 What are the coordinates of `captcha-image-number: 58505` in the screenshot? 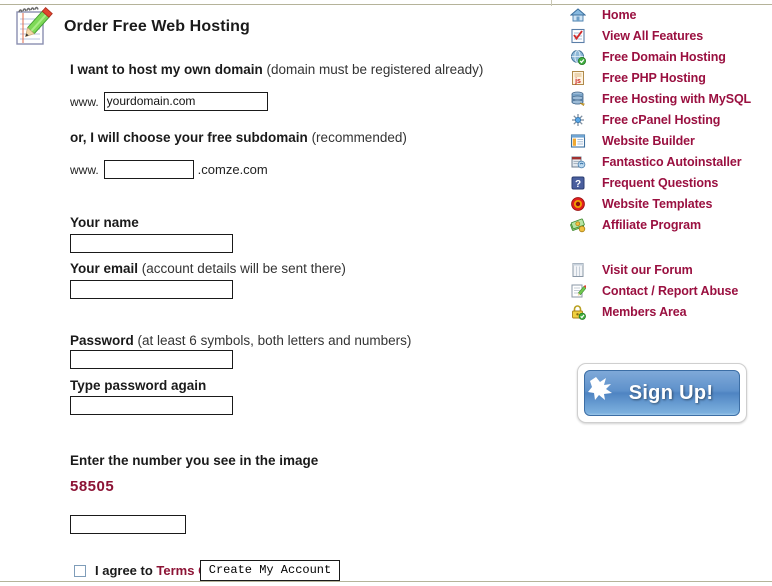 It's located at (92, 486).